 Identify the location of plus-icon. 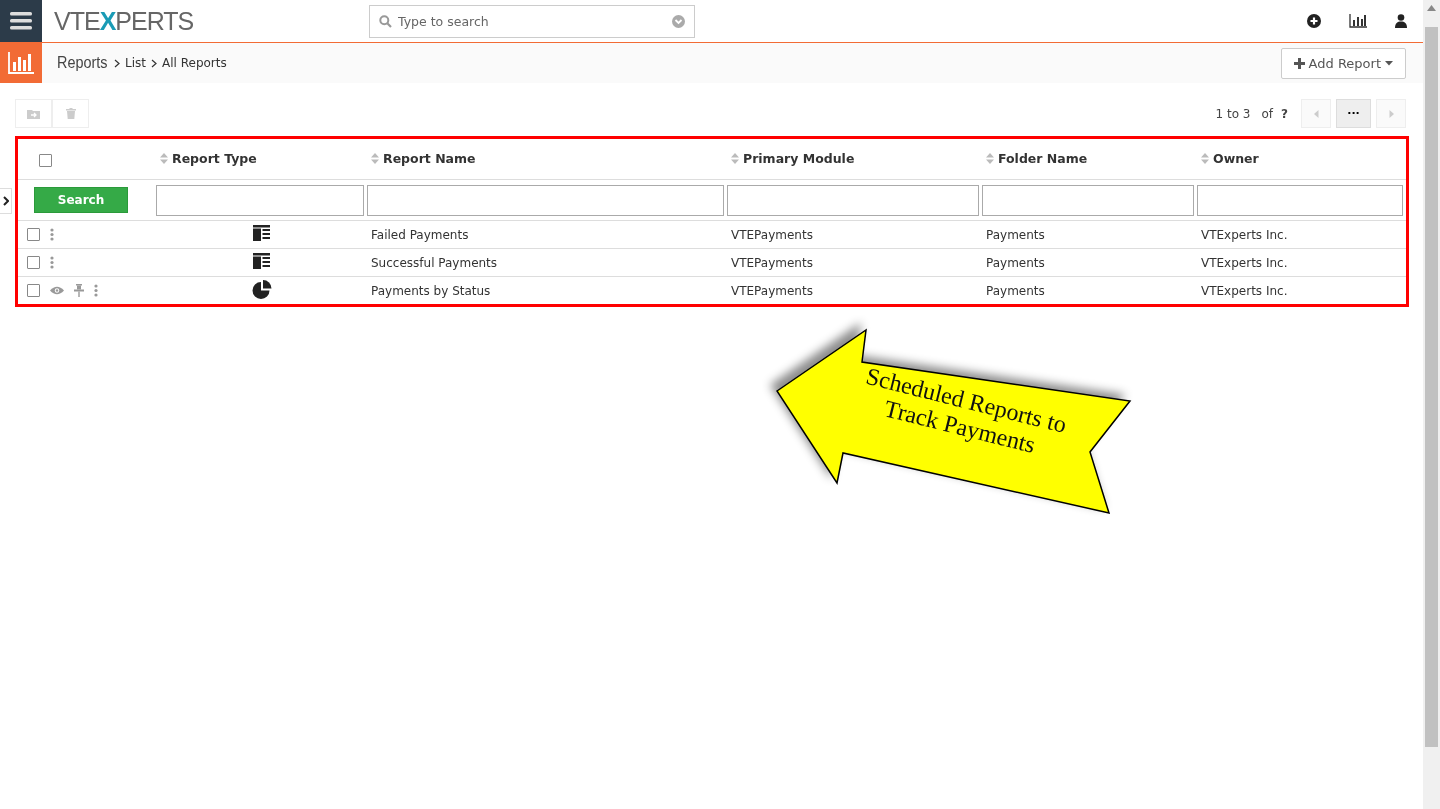
(1299, 63).